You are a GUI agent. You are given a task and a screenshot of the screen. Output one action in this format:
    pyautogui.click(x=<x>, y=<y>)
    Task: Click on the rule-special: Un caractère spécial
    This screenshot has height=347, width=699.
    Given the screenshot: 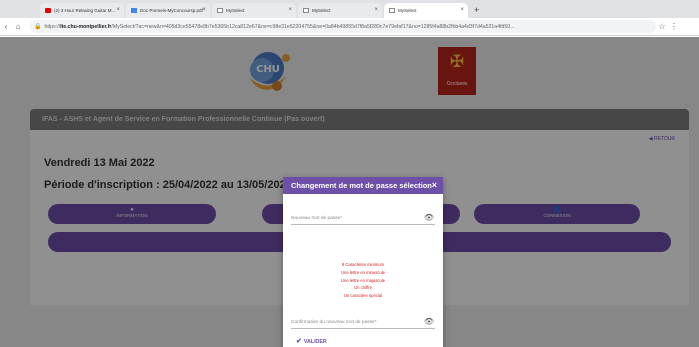 What is the action you would take?
    pyautogui.click(x=363, y=296)
    